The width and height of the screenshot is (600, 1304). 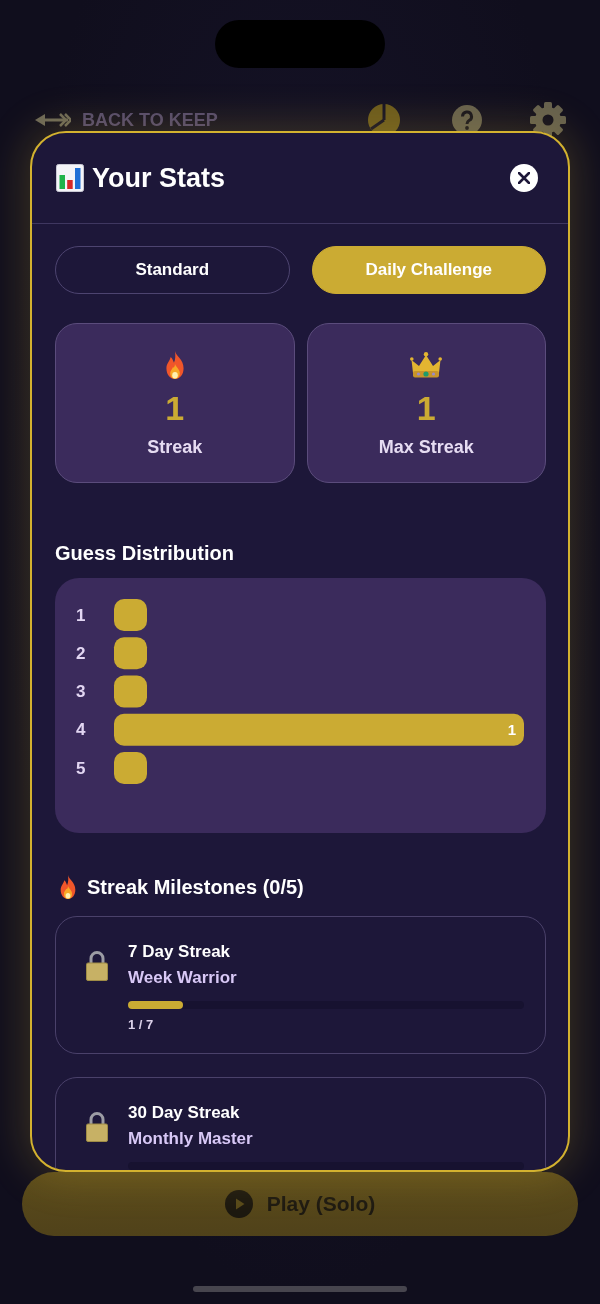 What do you see at coordinates (426, 447) in the screenshot?
I see `stat-label: Max Streak` at bounding box center [426, 447].